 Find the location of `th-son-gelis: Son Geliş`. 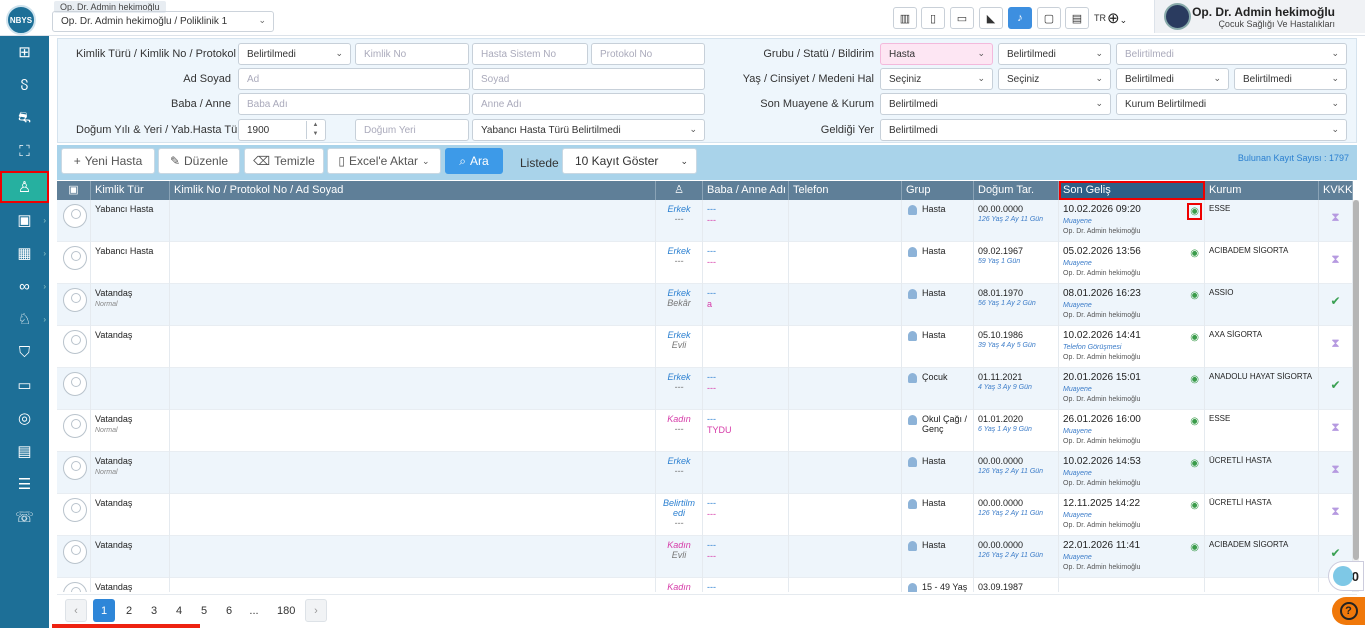

th-son-gelis: Son Geliş is located at coordinates (1132, 190).